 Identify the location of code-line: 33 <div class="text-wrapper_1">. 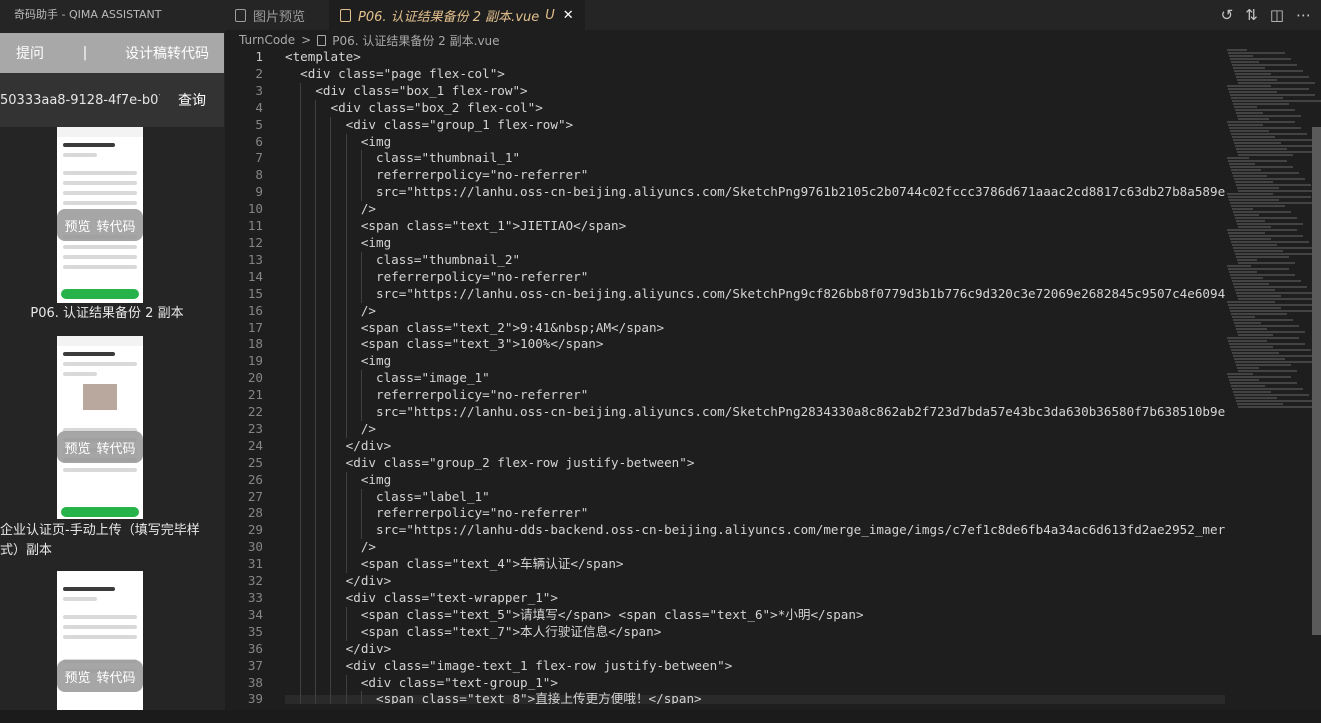
(725, 598).